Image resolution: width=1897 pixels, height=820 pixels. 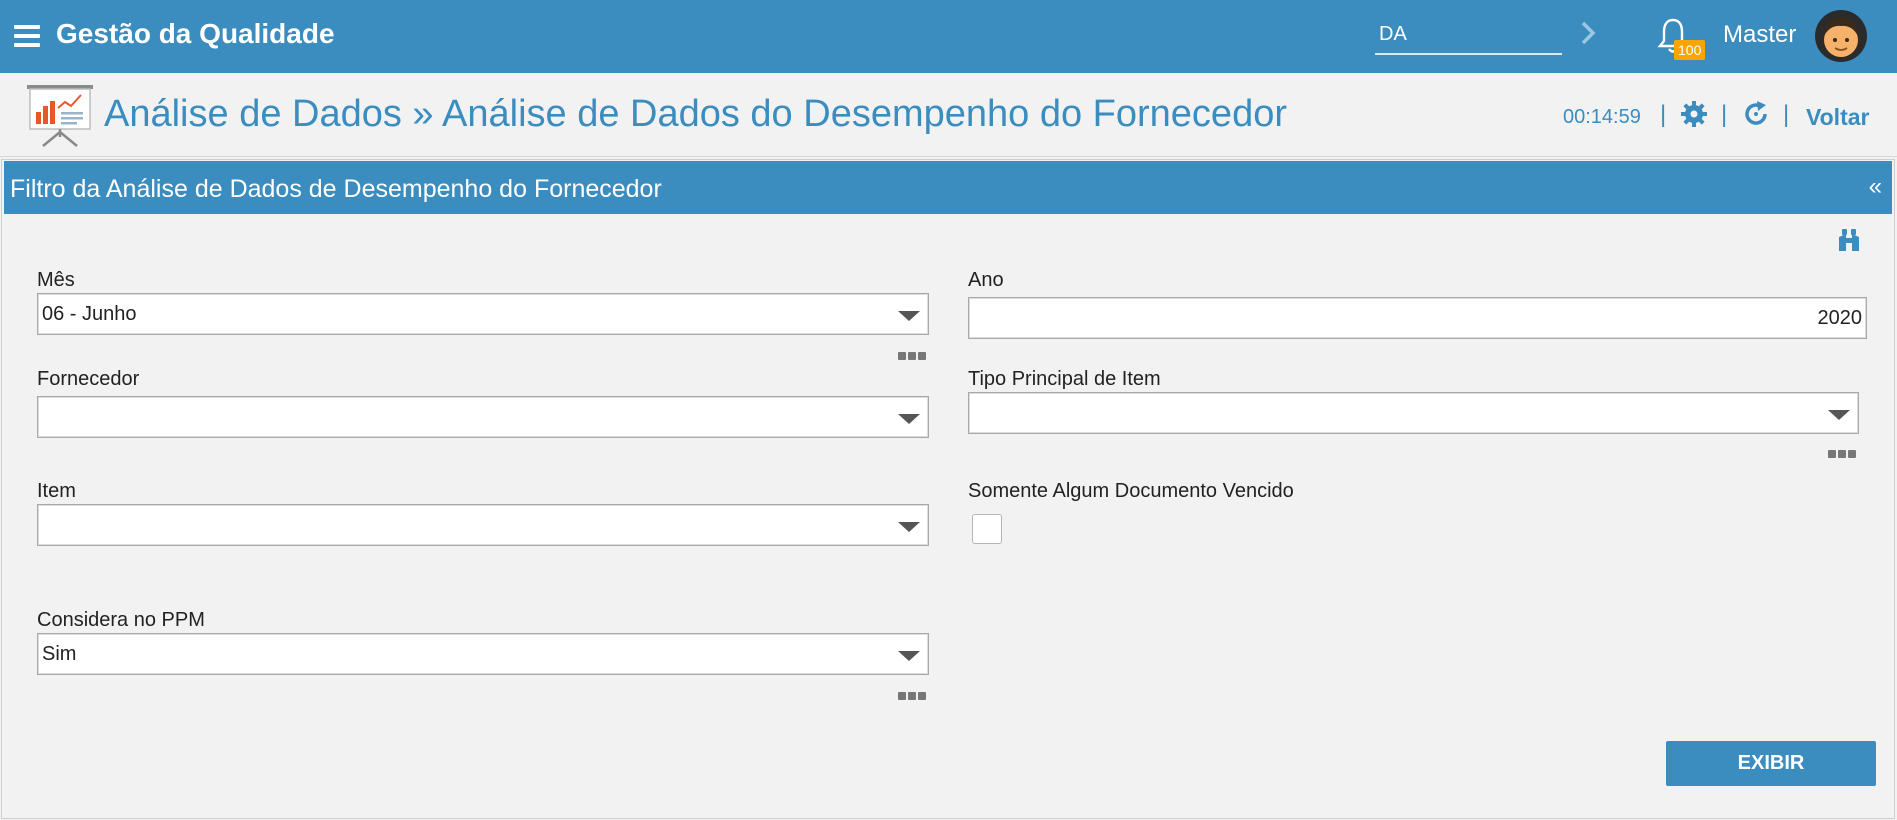 What do you see at coordinates (1756, 114) in the screenshot?
I see `refresh-icon` at bounding box center [1756, 114].